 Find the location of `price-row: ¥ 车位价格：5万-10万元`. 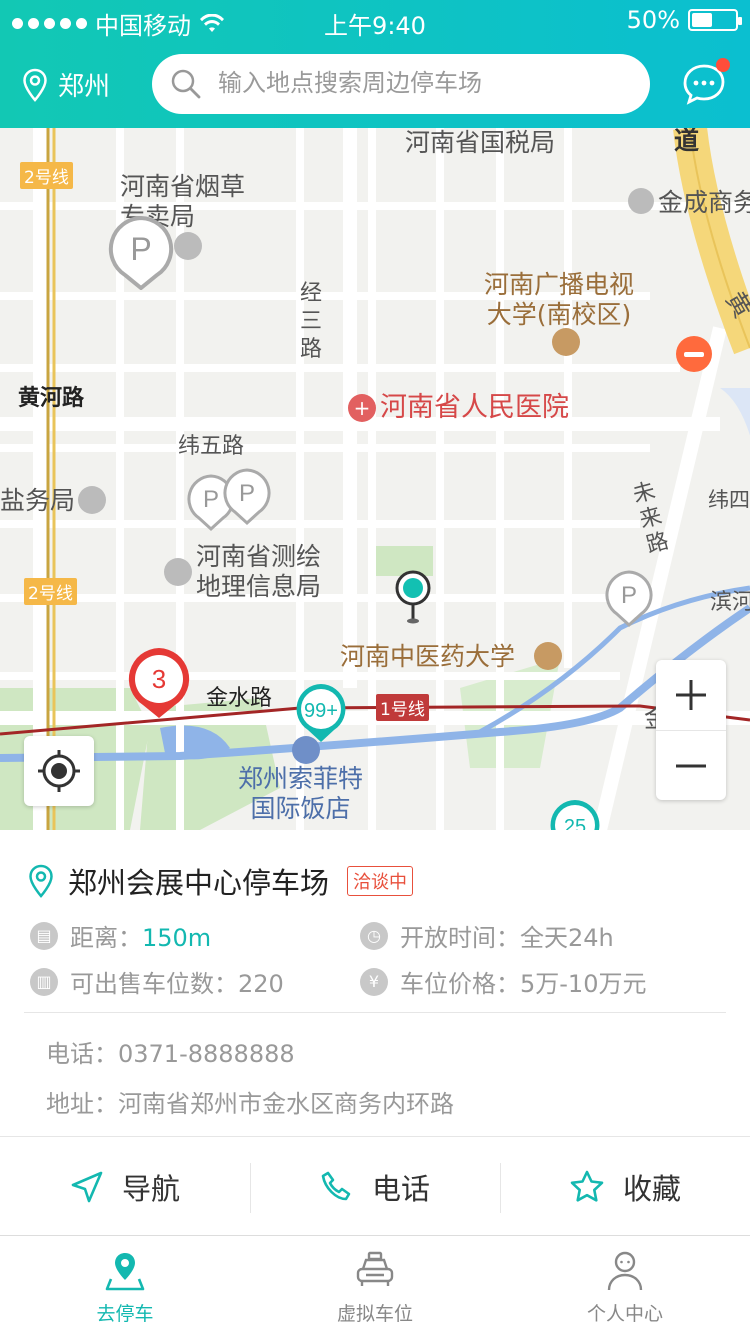

price-row: ¥ 车位价格：5万-10万元 is located at coordinates (503, 981).